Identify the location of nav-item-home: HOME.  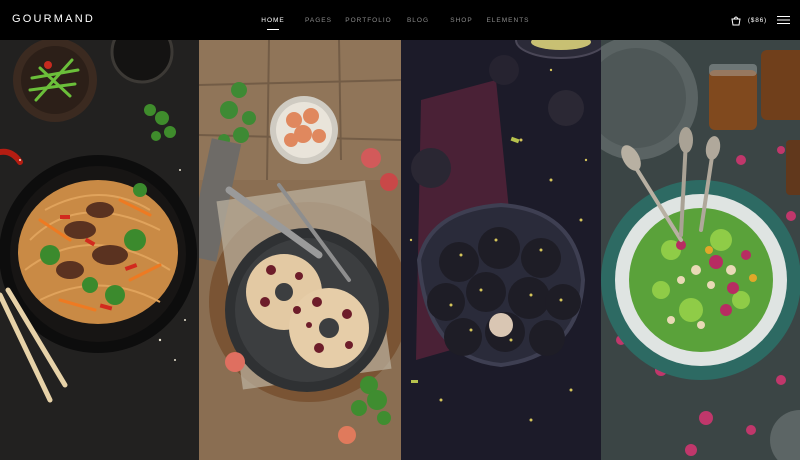
(273, 23).